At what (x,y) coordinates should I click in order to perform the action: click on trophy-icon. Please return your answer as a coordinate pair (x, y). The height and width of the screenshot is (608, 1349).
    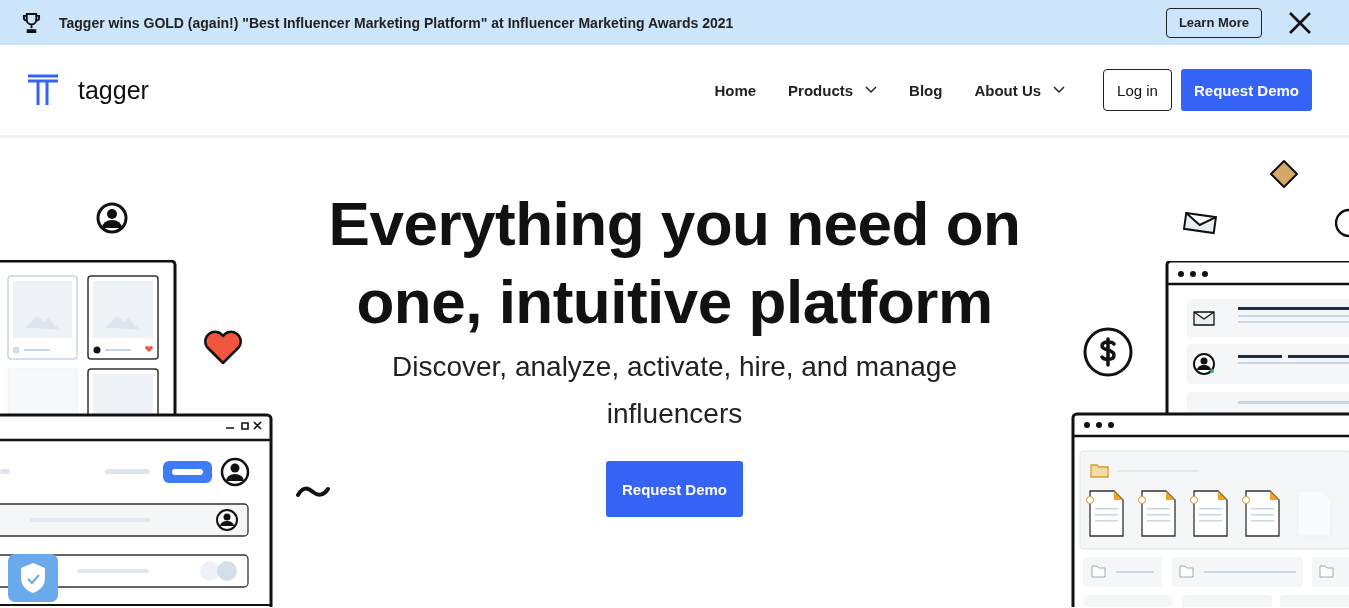
    Looking at the image, I should click on (31, 22).